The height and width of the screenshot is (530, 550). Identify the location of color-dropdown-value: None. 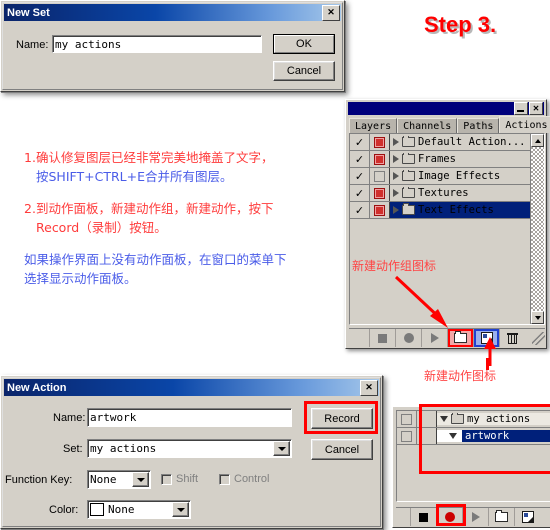
(121, 509).